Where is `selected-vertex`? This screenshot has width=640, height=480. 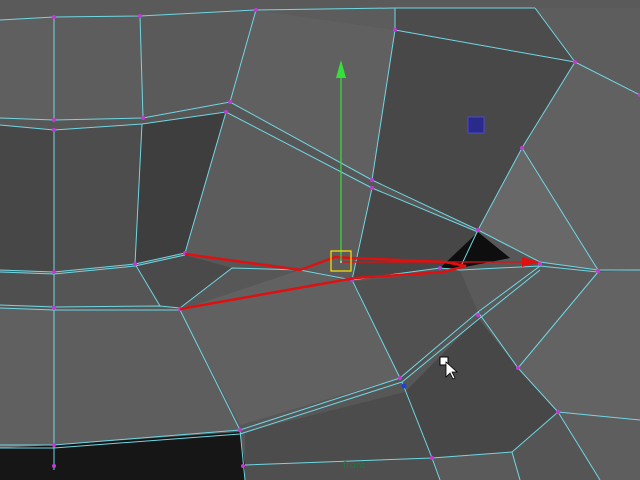 selected-vertex is located at coordinates (404, 386).